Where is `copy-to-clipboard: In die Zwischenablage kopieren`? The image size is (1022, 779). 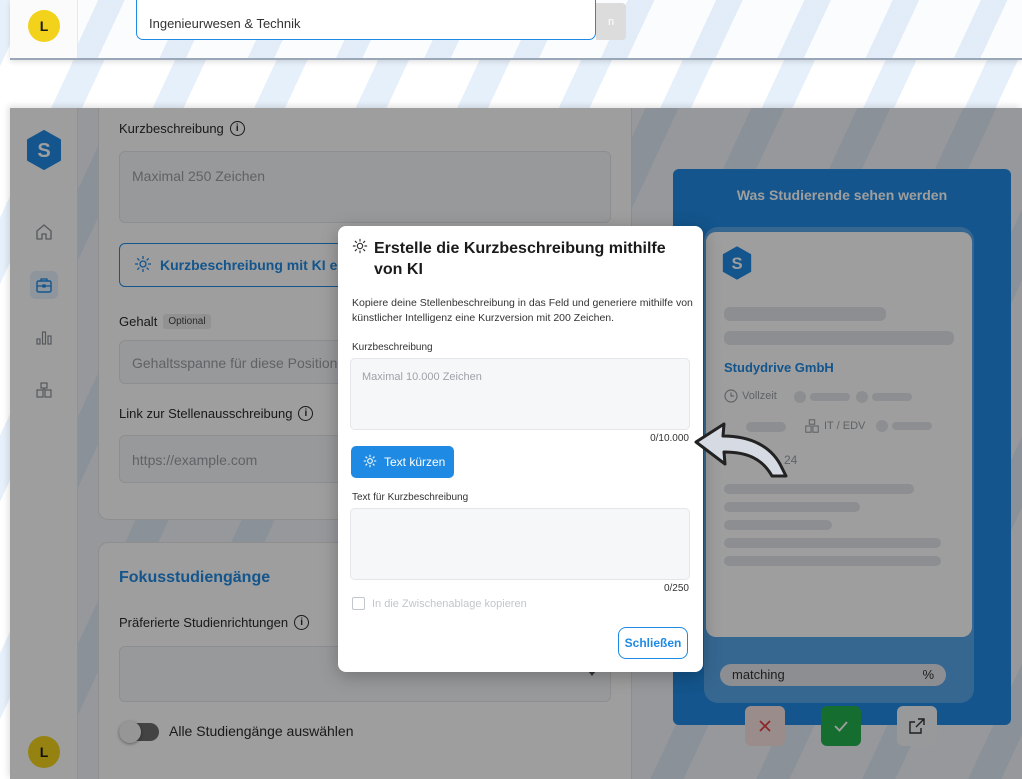
copy-to-clipboard: In die Zwischenablage kopieren is located at coordinates (439, 603).